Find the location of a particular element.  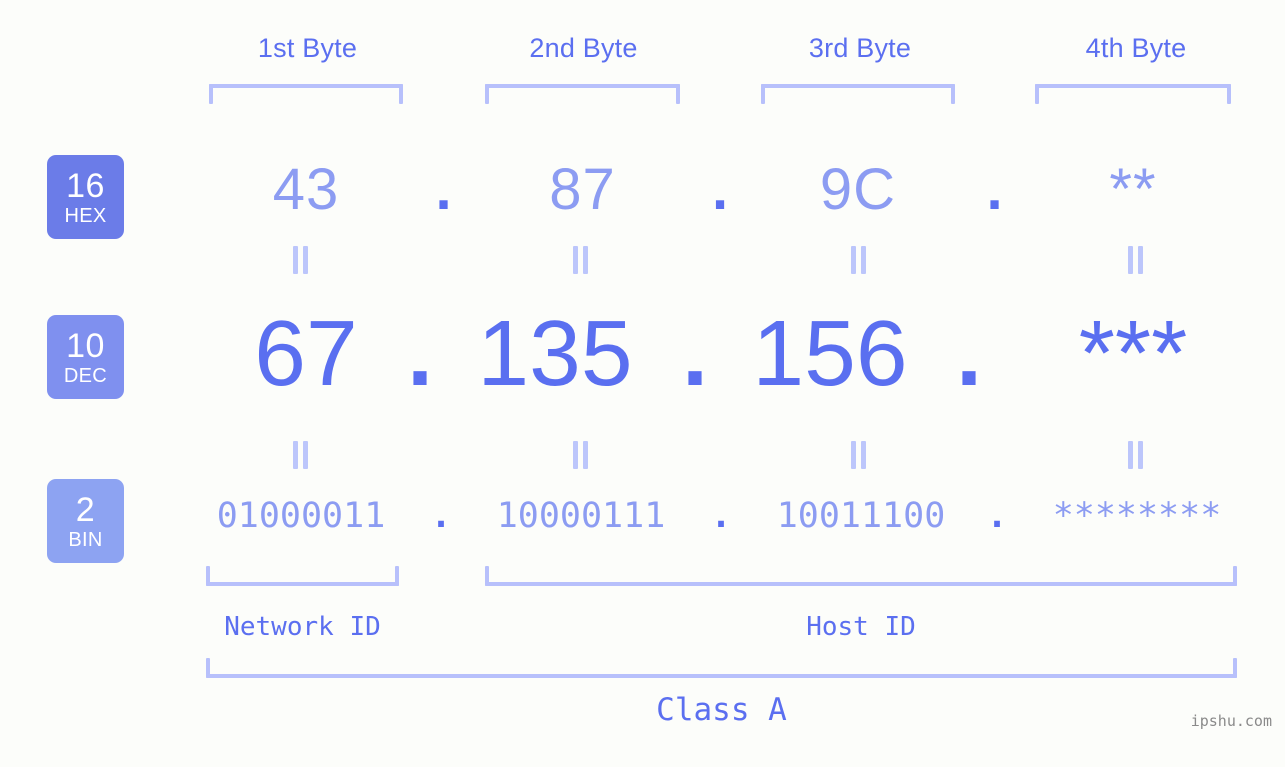

base-badge-hex: 16 HEX is located at coordinates (85, 197).